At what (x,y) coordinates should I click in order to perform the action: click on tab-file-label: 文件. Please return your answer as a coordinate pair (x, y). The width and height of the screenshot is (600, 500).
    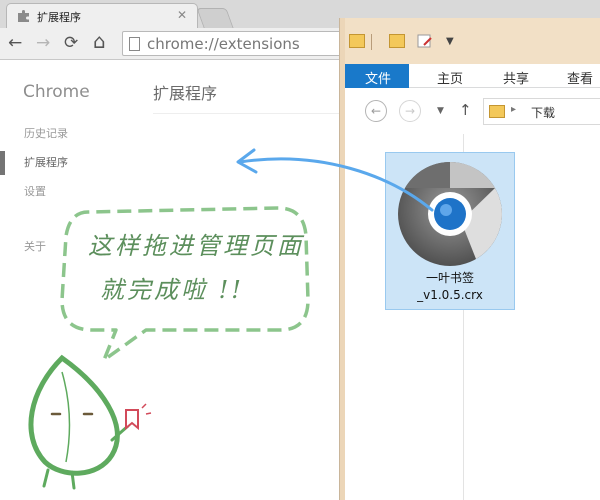
    Looking at the image, I should click on (378, 79).